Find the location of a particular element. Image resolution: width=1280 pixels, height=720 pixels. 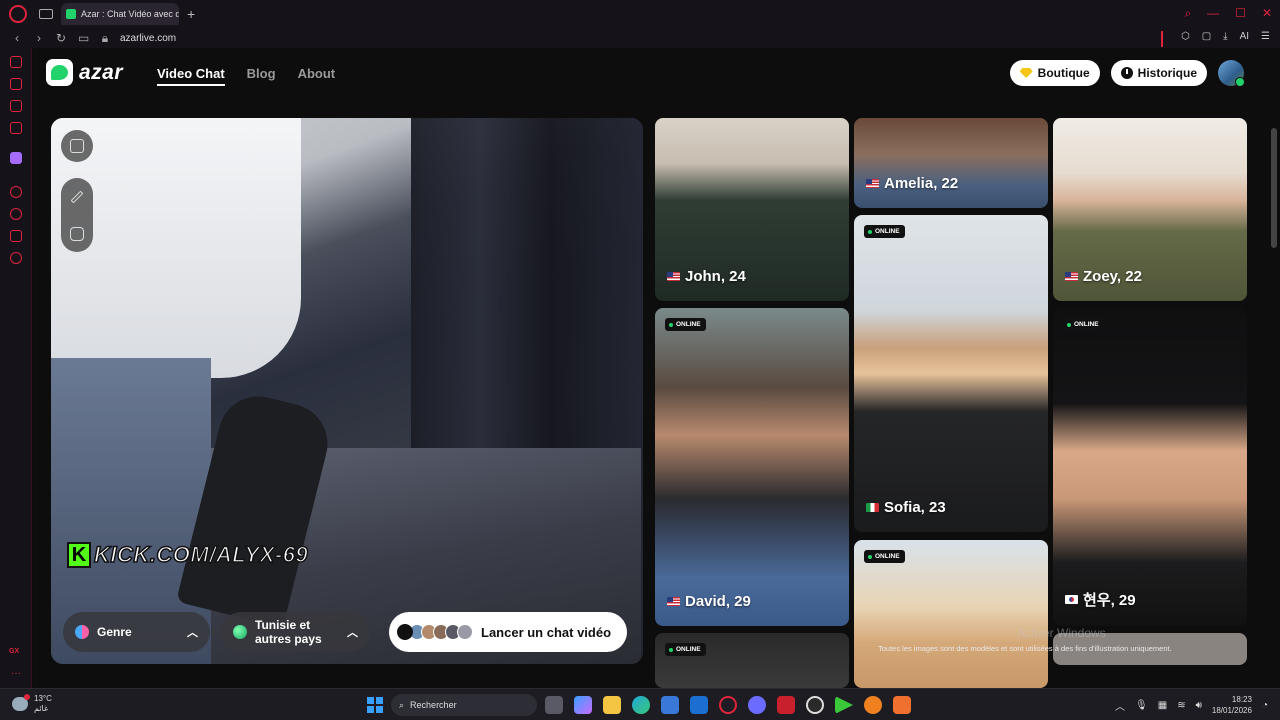

azar-logo: azar is located at coordinates (84, 72).